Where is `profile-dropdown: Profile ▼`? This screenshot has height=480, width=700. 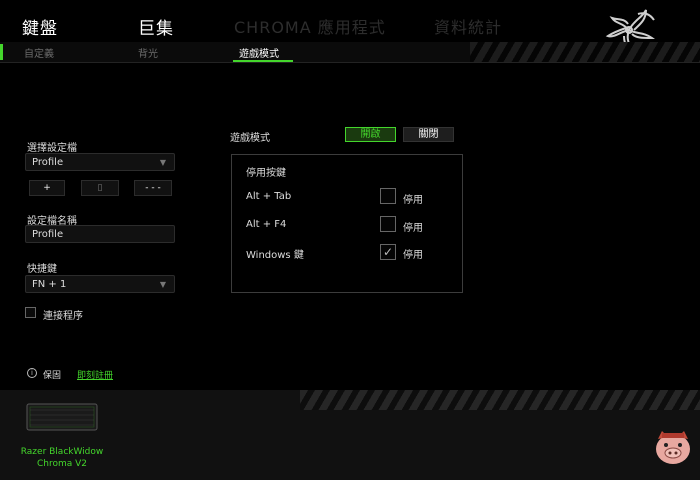
profile-dropdown: Profile ▼ is located at coordinates (100, 162).